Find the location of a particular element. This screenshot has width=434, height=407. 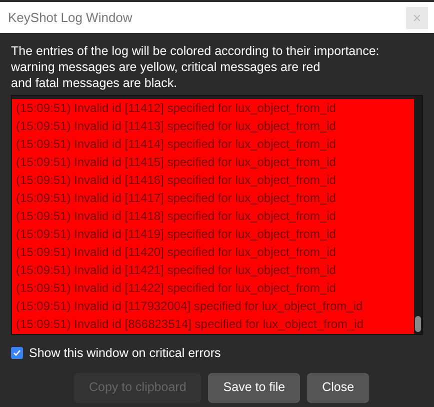

log-entry: (15:09:51) Invalid id [11413] specified for lux_object_from_id is located at coordinates (213, 126).